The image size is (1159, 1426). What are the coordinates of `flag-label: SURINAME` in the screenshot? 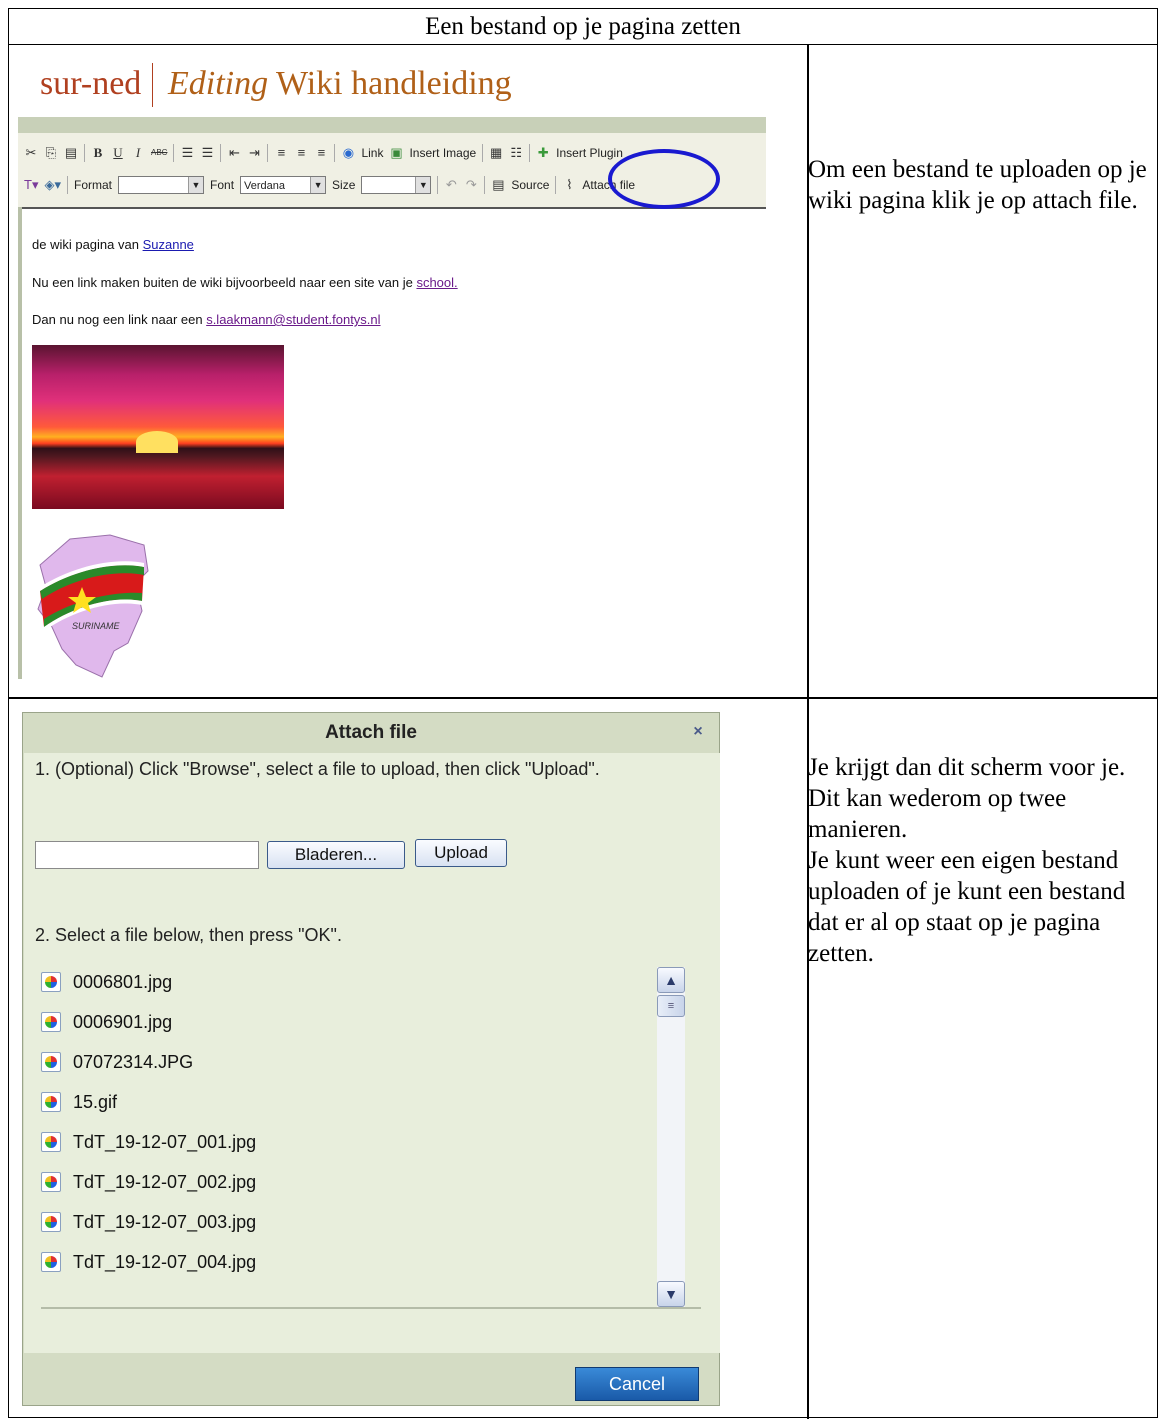 It's located at (96, 626).